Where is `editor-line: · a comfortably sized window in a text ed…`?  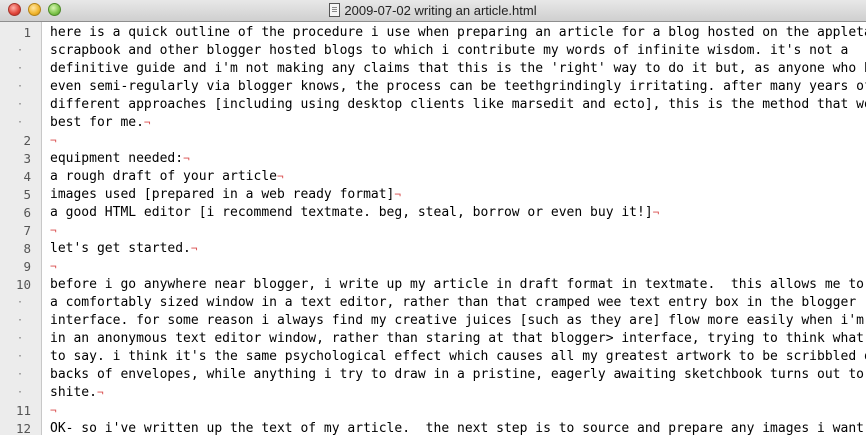 editor-line: · a comfortably sized window in a text ed… is located at coordinates (439, 303).